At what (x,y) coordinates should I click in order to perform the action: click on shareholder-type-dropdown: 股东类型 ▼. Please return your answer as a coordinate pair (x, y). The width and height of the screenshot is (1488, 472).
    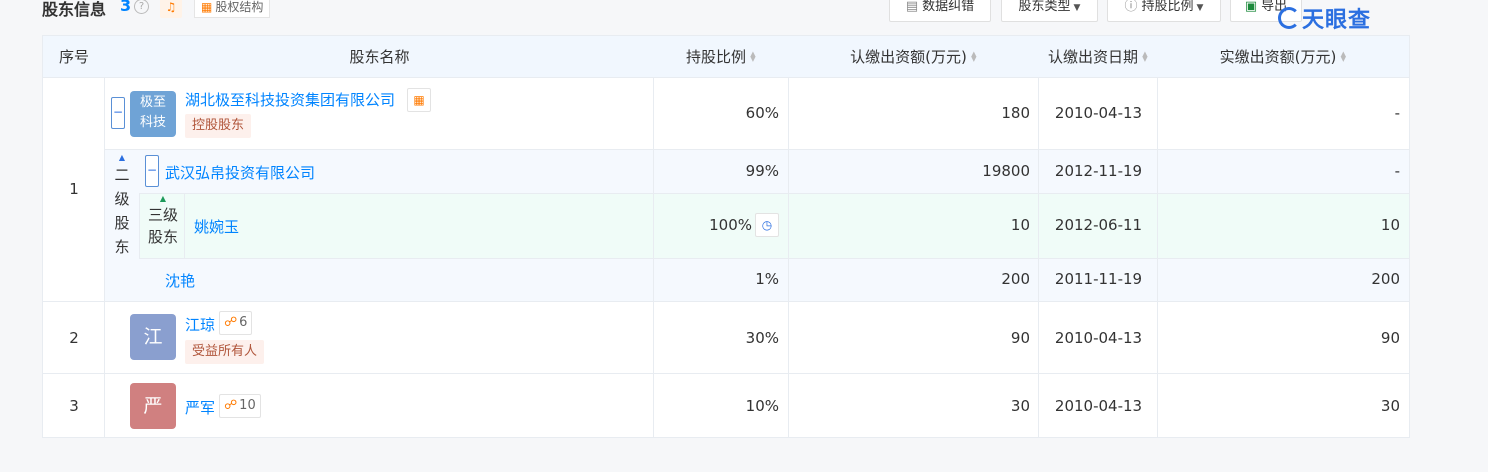
    Looking at the image, I should click on (1049, 11).